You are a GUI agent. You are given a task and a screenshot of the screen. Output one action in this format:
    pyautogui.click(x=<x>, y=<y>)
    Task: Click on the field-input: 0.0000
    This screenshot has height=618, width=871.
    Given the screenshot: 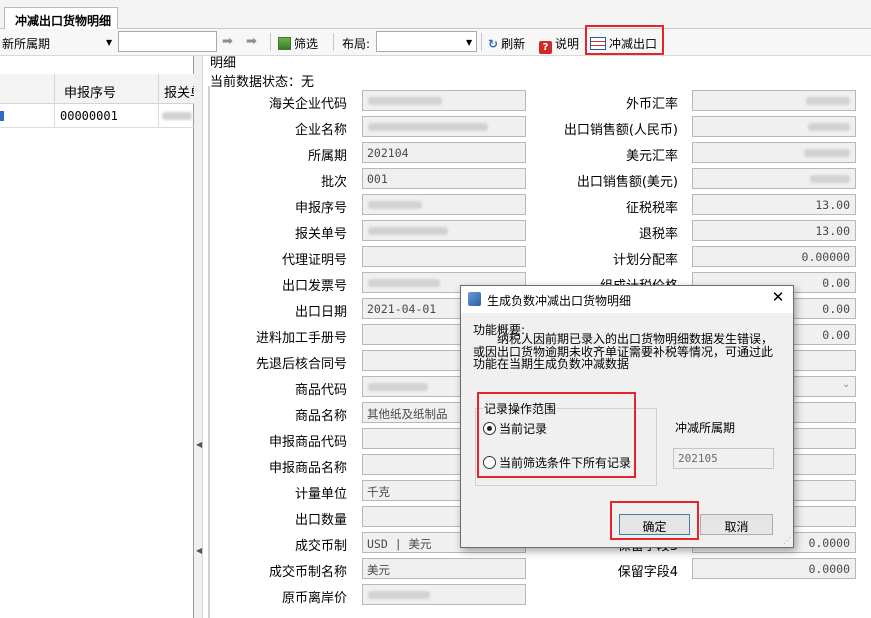 What is the action you would take?
    pyautogui.click(x=774, y=568)
    